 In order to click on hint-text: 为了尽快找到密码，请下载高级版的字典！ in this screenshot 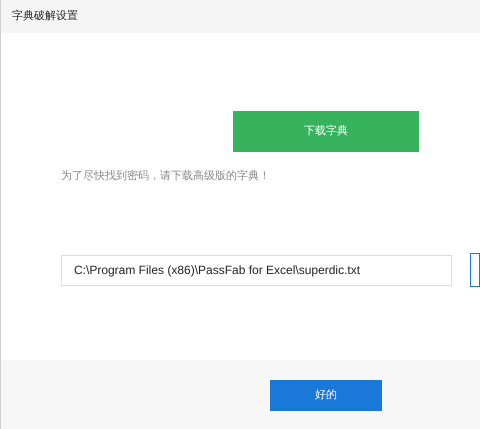, I will do `click(165, 175)`.